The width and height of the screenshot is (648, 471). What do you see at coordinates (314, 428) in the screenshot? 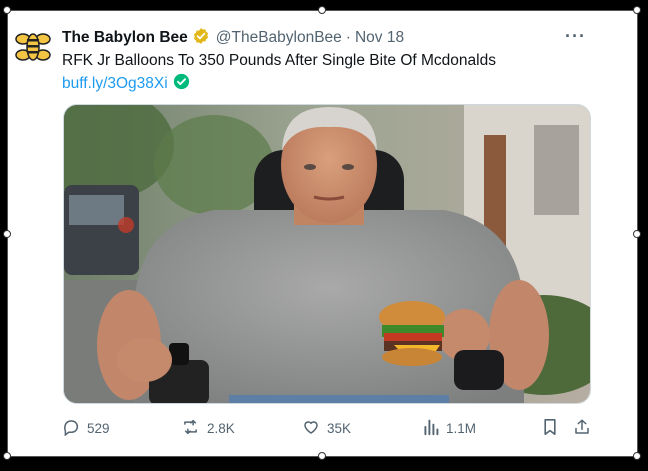
I see `heart-icon` at bounding box center [314, 428].